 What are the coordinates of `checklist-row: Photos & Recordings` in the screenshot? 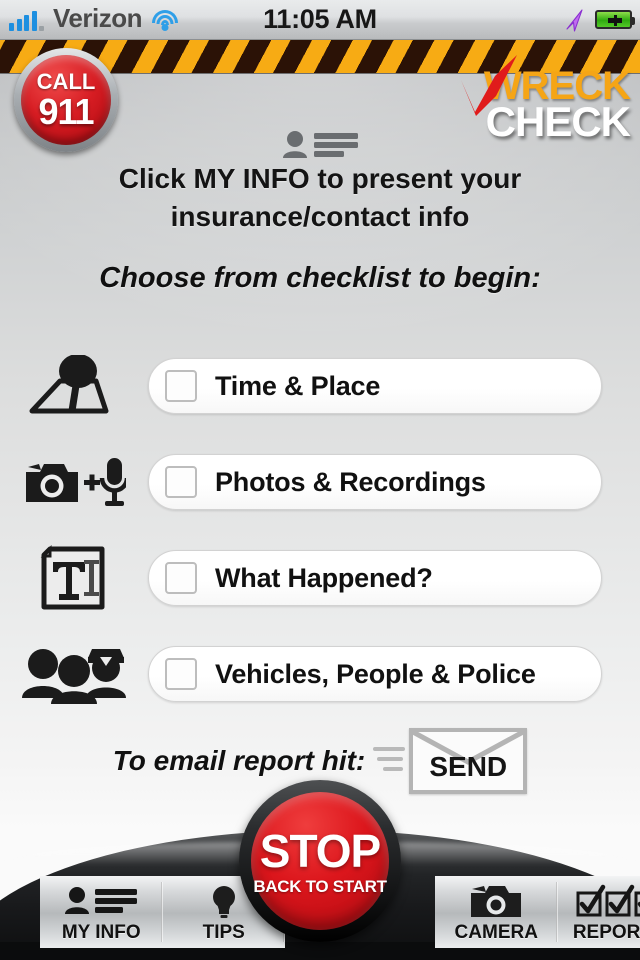 It's located at (320, 482).